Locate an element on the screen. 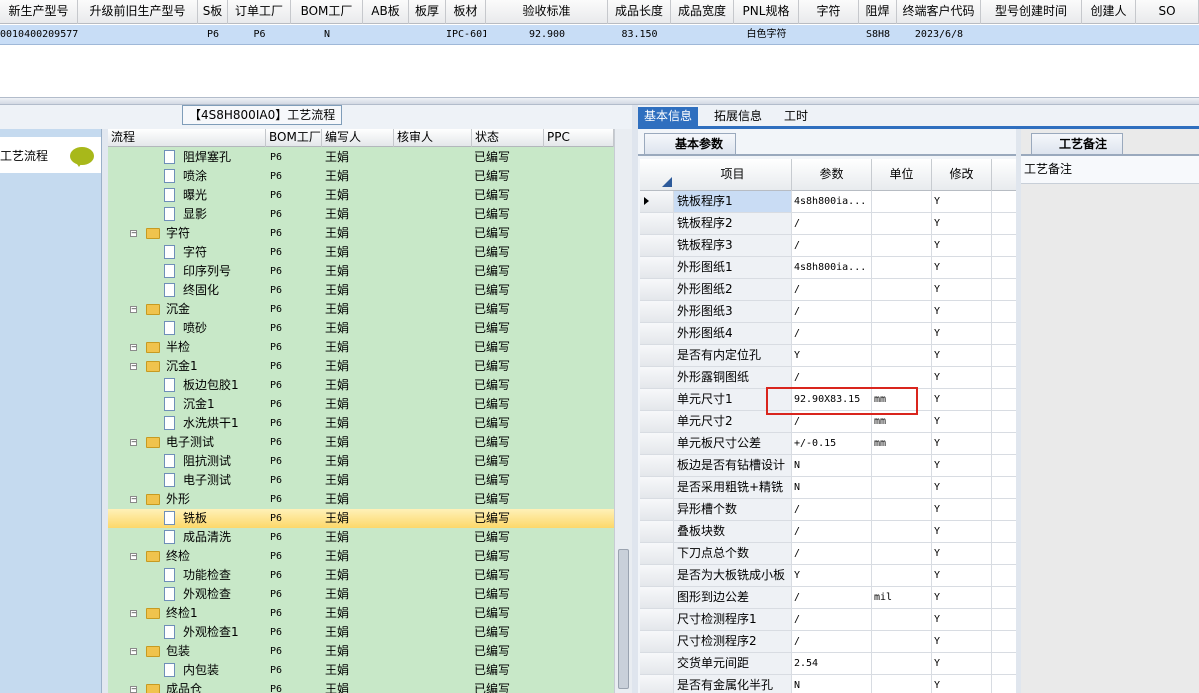  tree-node: 外观检查1 is located at coordinates (187, 632).